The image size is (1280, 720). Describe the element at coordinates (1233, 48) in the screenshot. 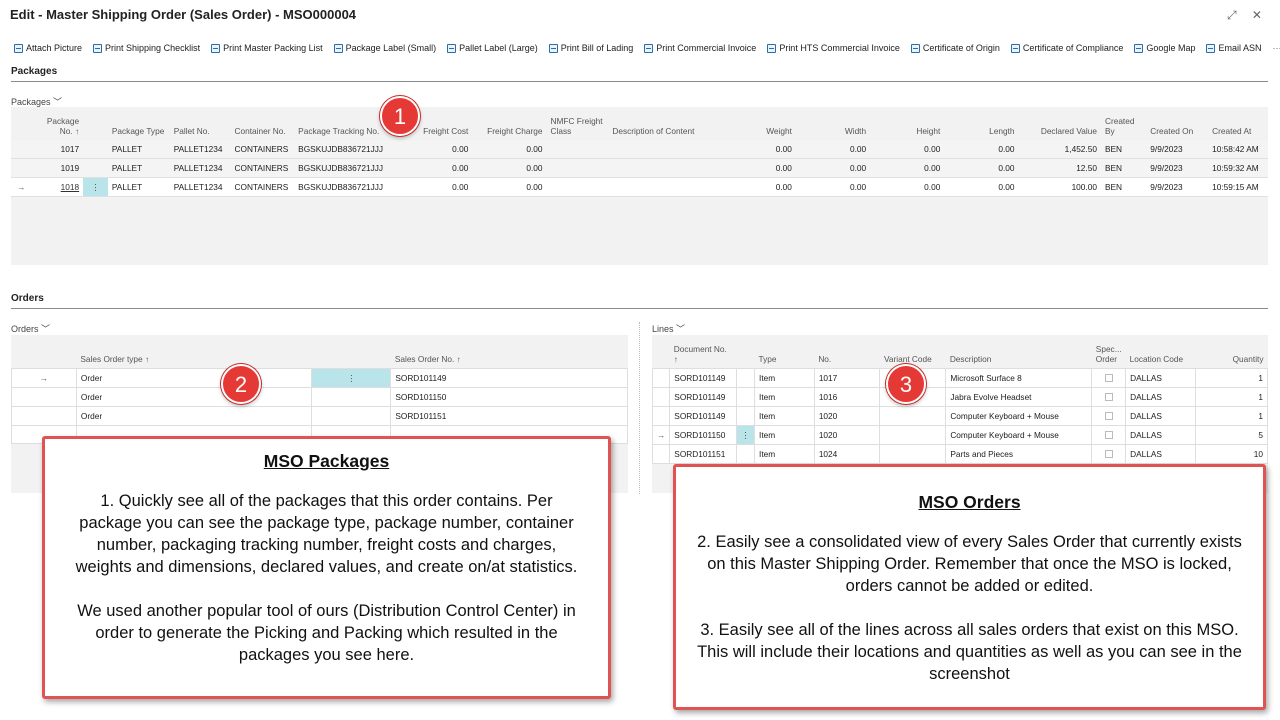

I see `email-asn-action: Email ASN` at that location.